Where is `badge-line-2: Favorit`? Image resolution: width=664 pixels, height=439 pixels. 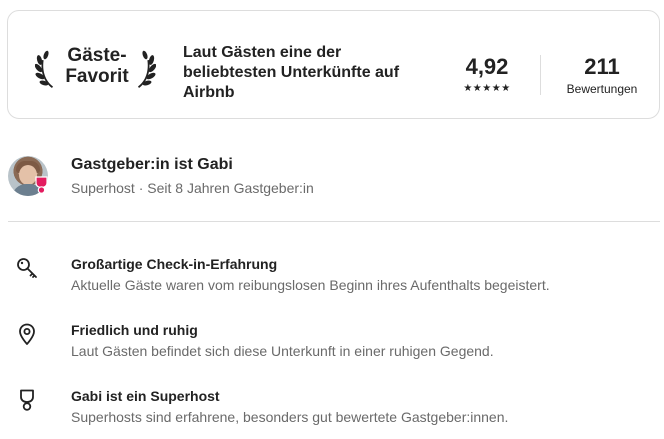 badge-line-2: Favorit is located at coordinates (97, 76).